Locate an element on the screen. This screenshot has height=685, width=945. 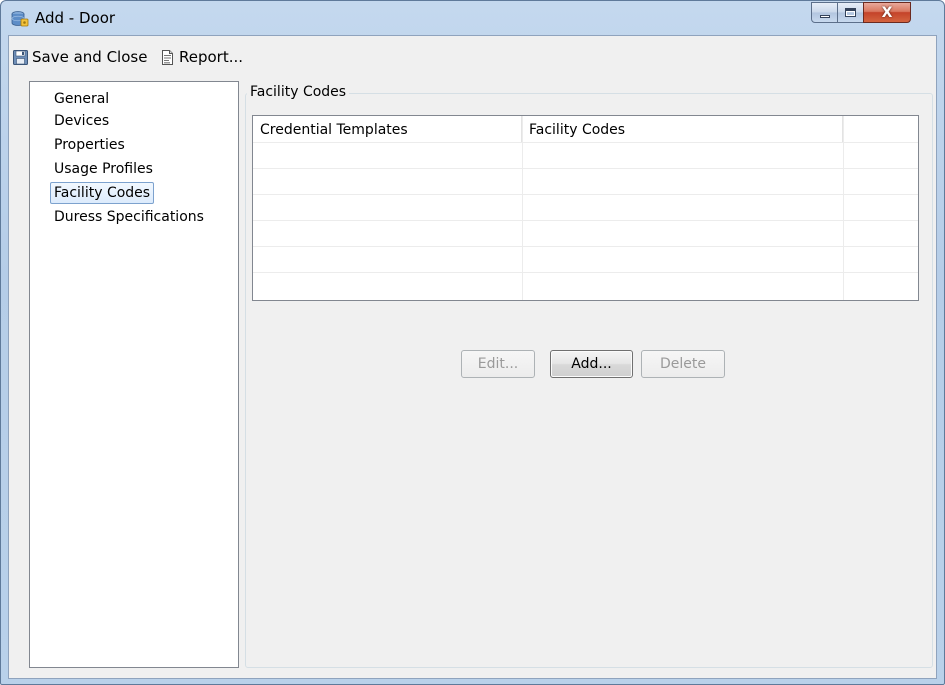
maximize-icon is located at coordinates (850, 12).